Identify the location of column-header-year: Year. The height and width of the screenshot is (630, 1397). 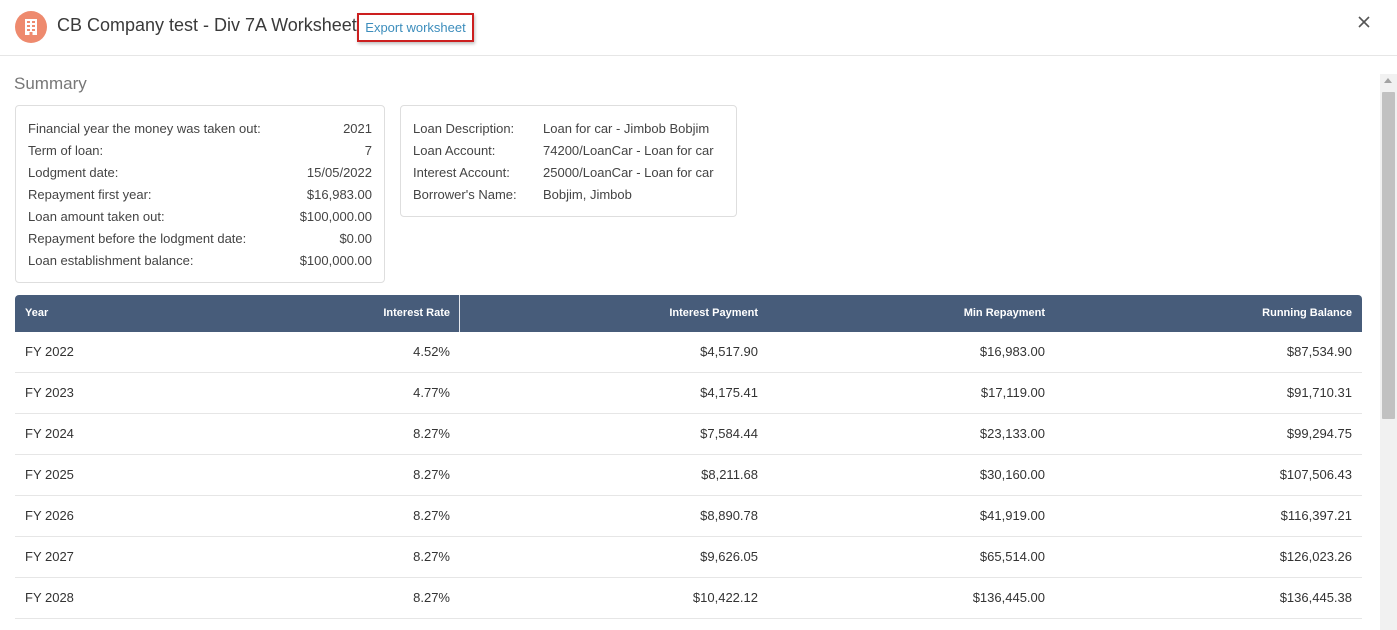
(36, 313).